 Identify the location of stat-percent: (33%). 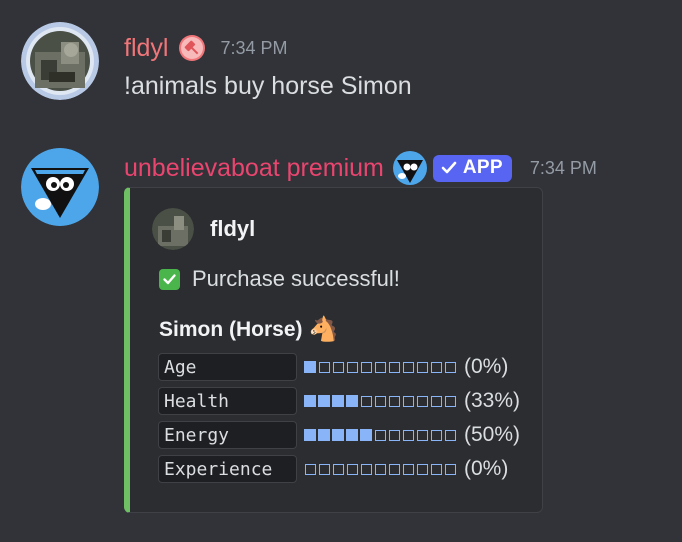
(492, 400).